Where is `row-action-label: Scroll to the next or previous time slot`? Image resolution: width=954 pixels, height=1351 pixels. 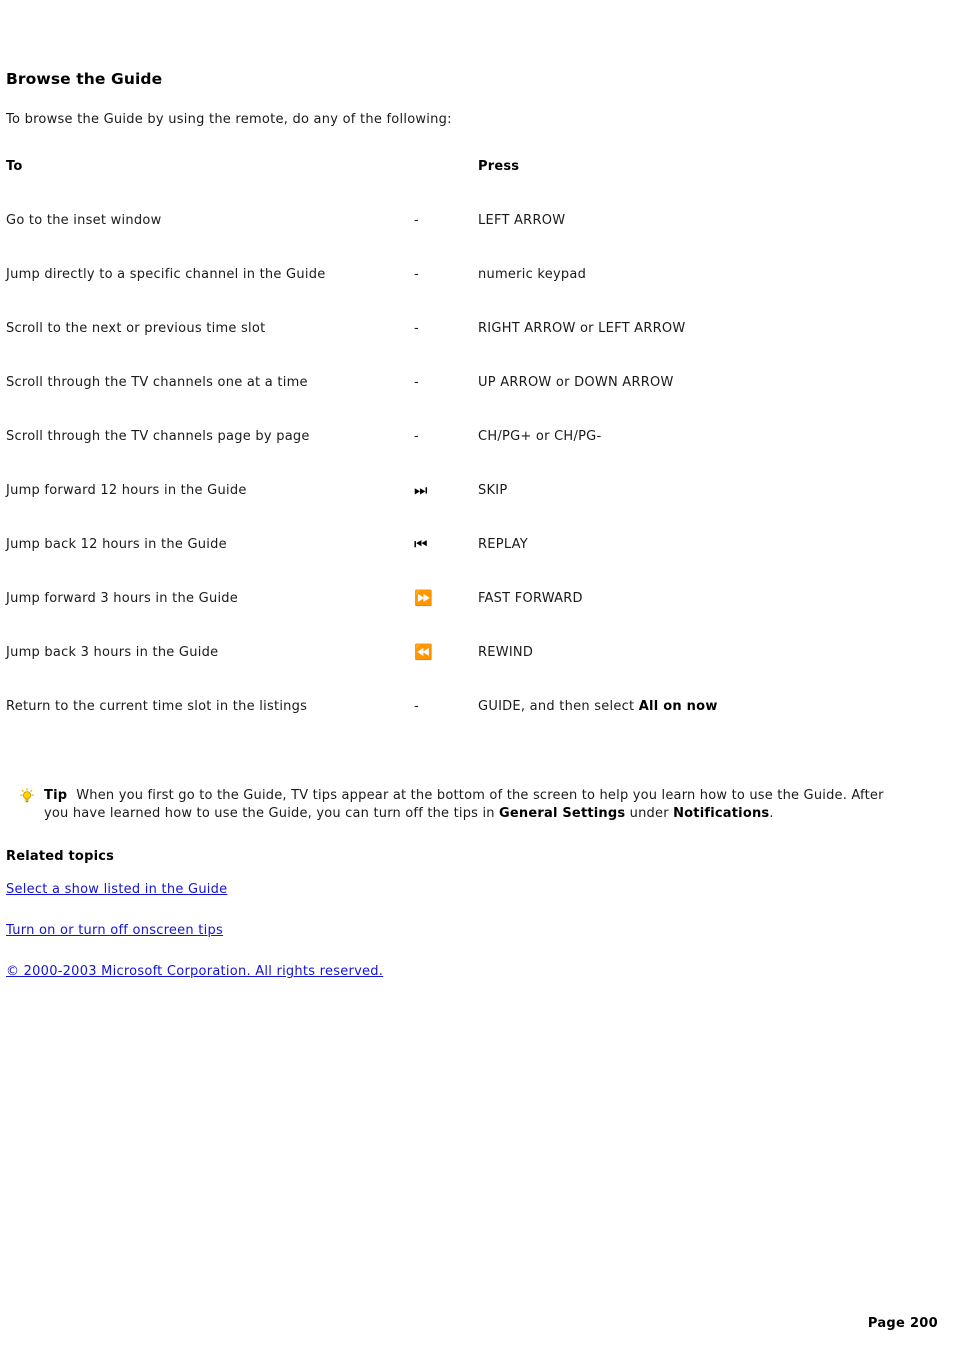
row-action-label: Scroll to the next or previous time slot is located at coordinates (136, 328).